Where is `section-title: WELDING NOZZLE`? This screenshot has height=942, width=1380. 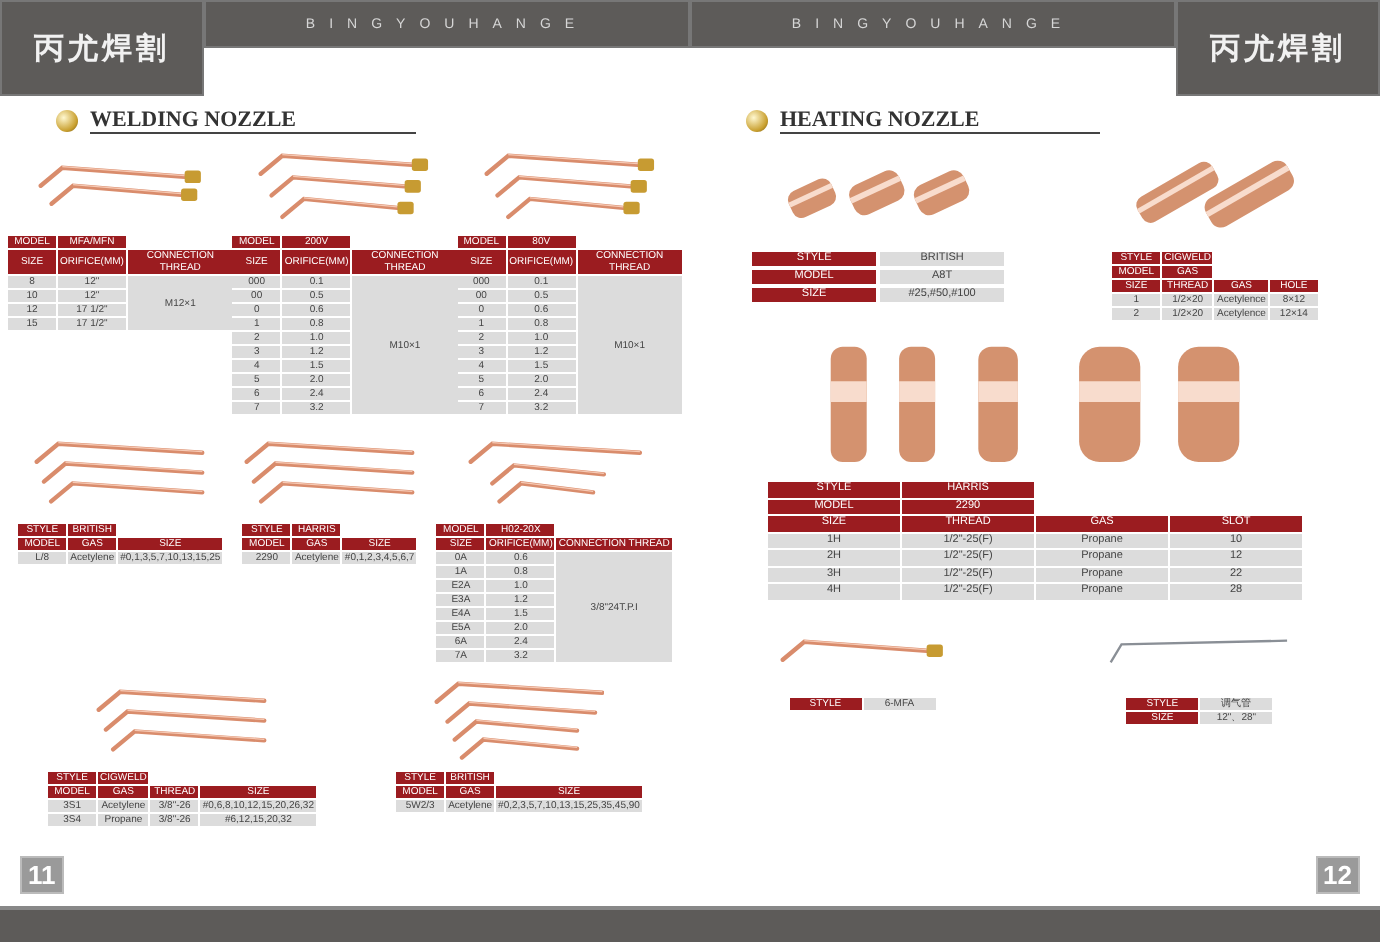 section-title: WELDING NOZZLE is located at coordinates (253, 121).